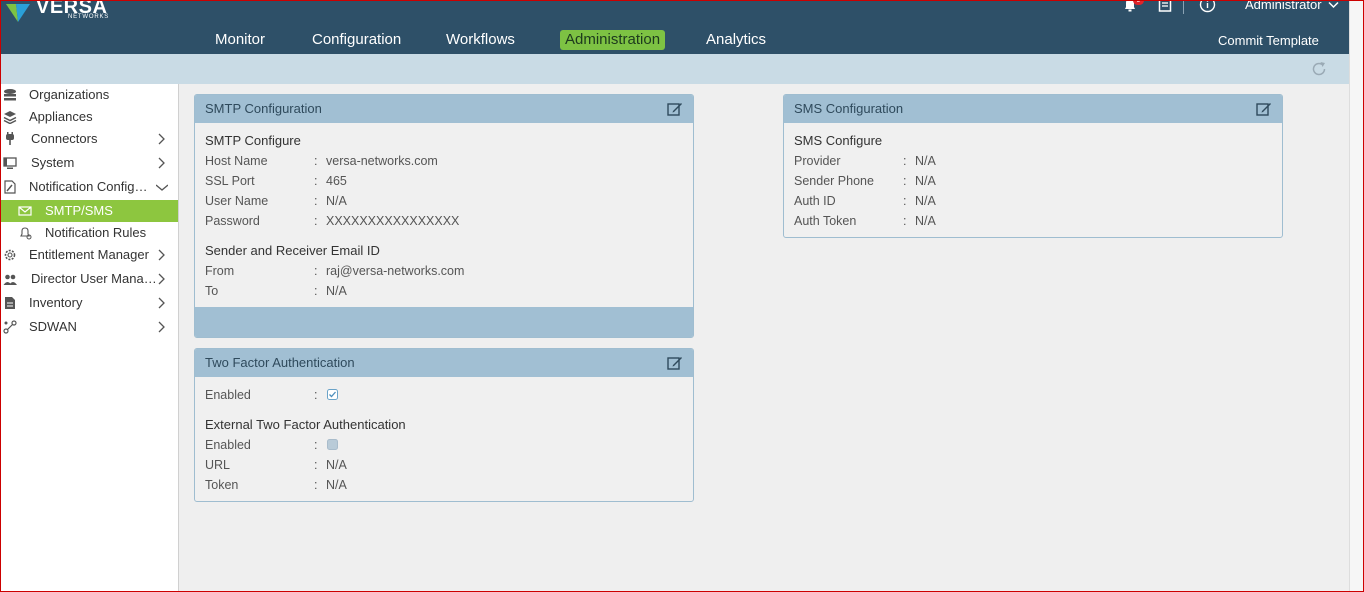 The image size is (1364, 592). Describe the element at coordinates (59, 13) in the screenshot. I see `versa-logo: VERSA NETWORKS` at that location.